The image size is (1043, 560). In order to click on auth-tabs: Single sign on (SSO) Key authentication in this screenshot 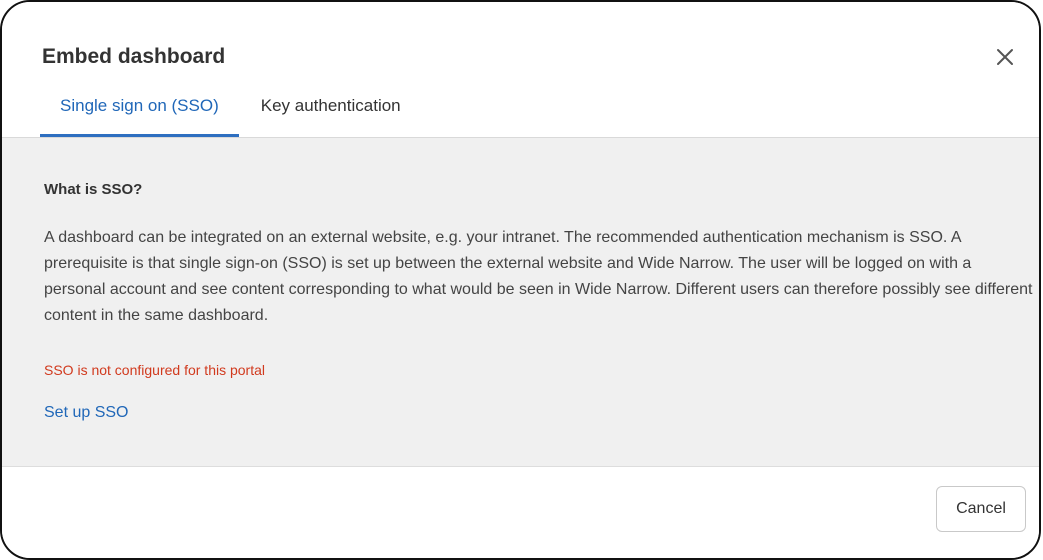, I will do `click(230, 112)`.